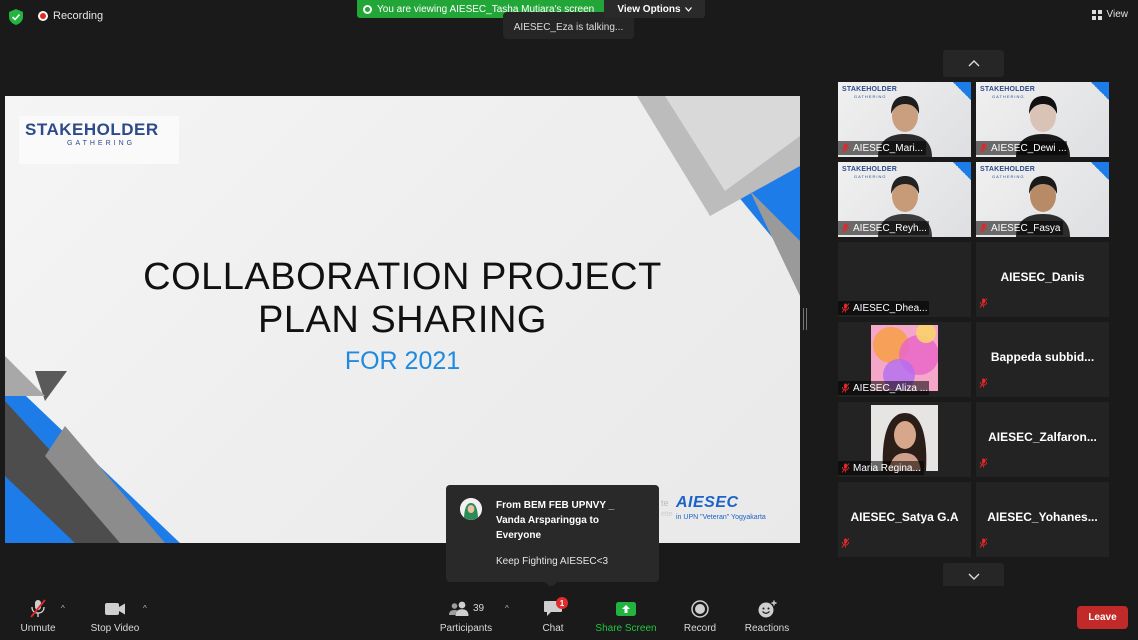  Describe the element at coordinates (700, 608) in the screenshot. I see `record-icon` at that location.